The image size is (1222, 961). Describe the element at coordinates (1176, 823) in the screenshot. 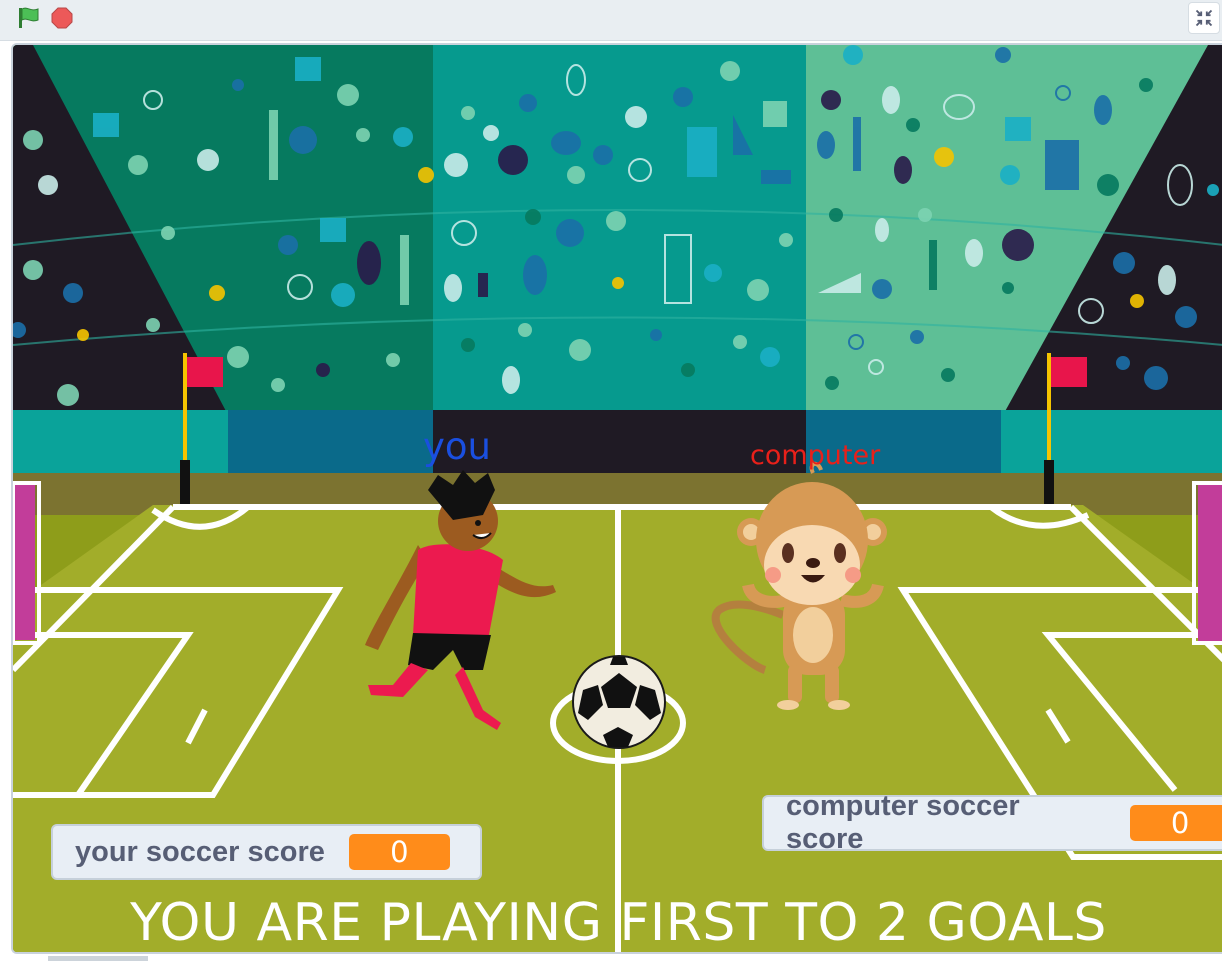

I see `computer-score-value: 0` at that location.